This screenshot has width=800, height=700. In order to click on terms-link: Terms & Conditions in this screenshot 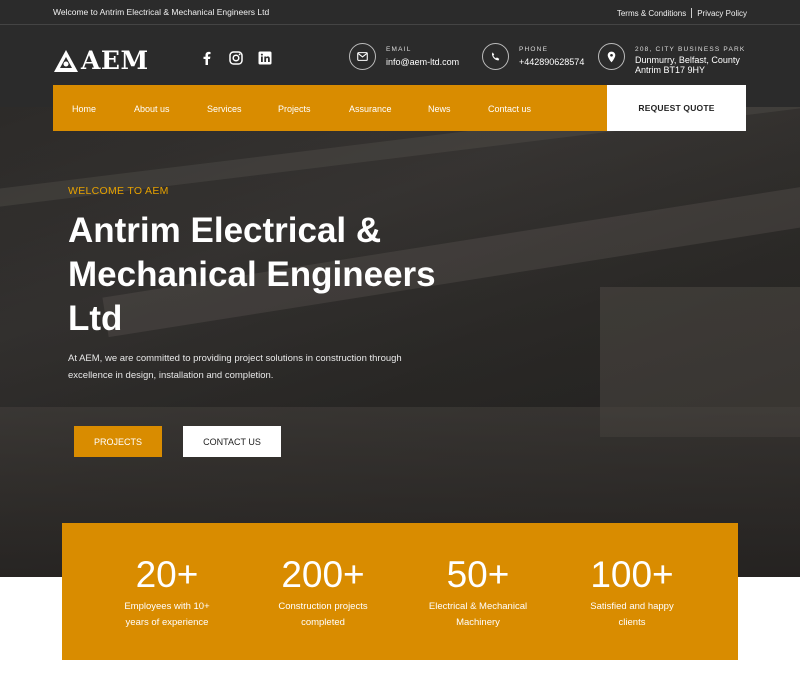, I will do `click(651, 13)`.